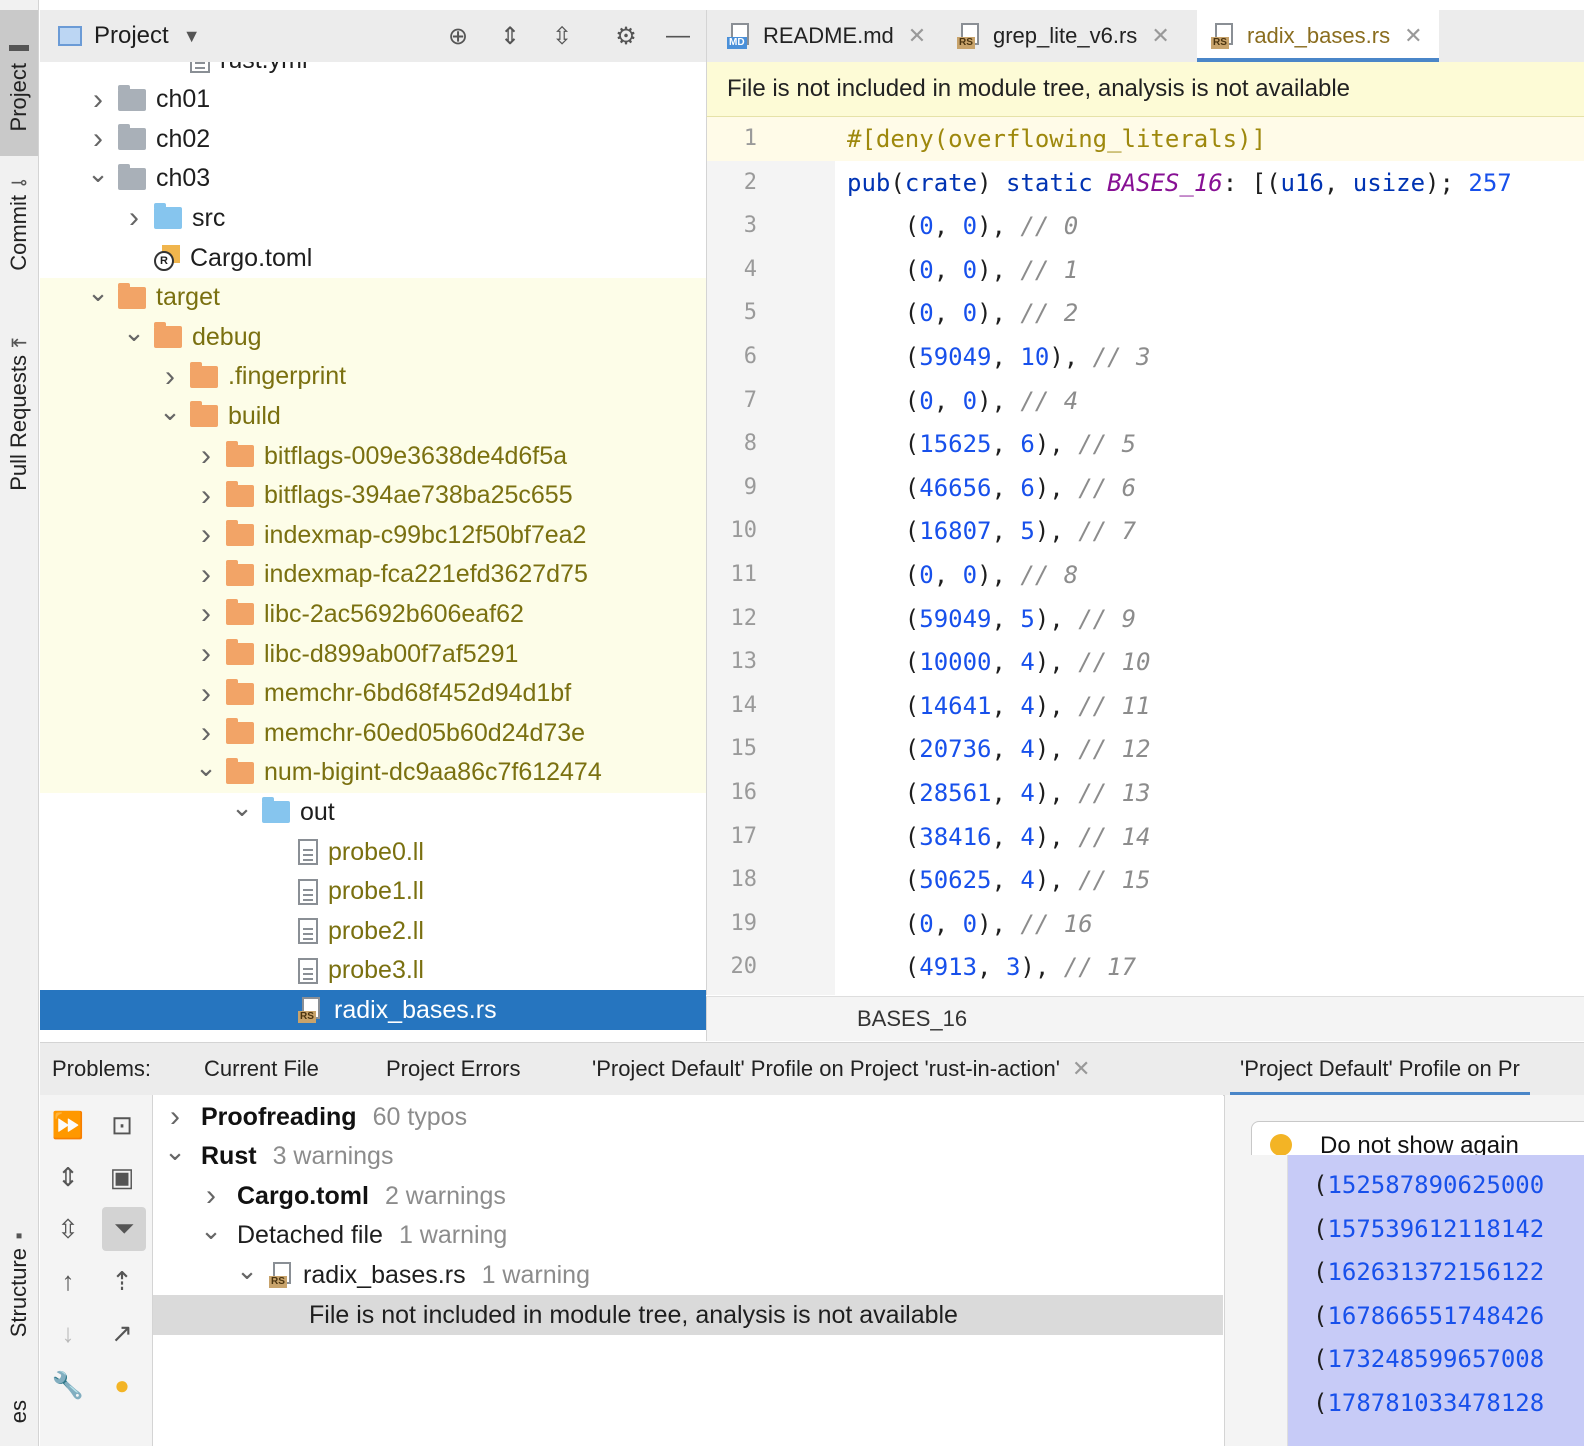  What do you see at coordinates (453, 1069) in the screenshot?
I see `tab-project-errors: Project Errors` at bounding box center [453, 1069].